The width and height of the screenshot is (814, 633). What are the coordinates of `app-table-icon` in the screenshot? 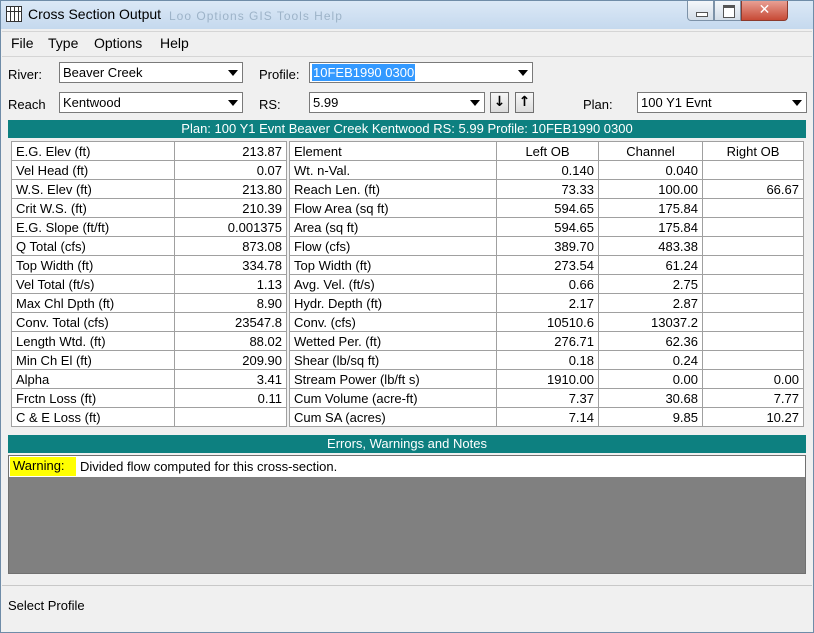 It's located at (14, 14).